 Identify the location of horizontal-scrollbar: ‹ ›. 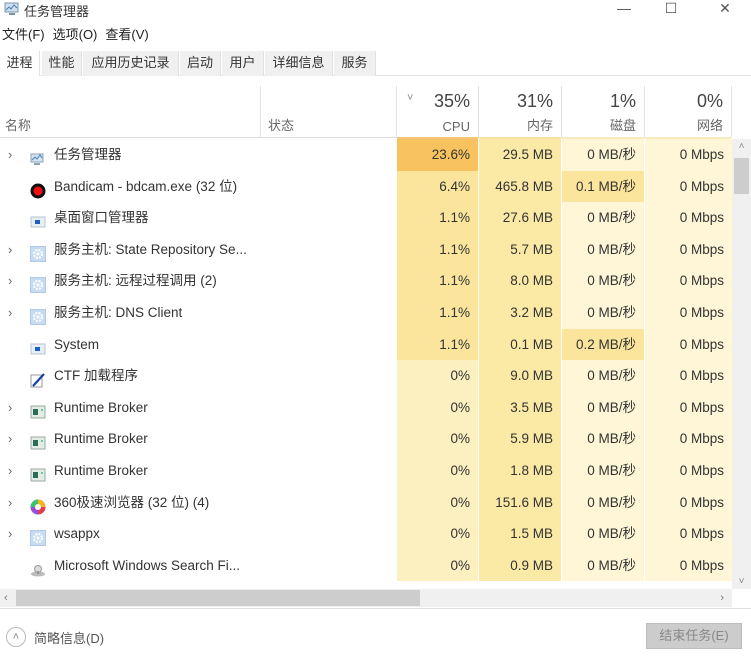
(366, 598).